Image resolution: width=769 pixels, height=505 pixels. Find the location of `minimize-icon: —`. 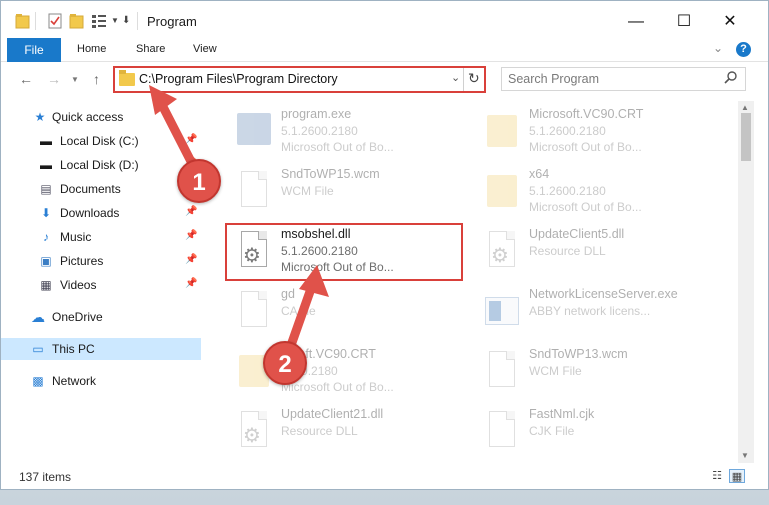

minimize-icon: — is located at coordinates (636, 21).